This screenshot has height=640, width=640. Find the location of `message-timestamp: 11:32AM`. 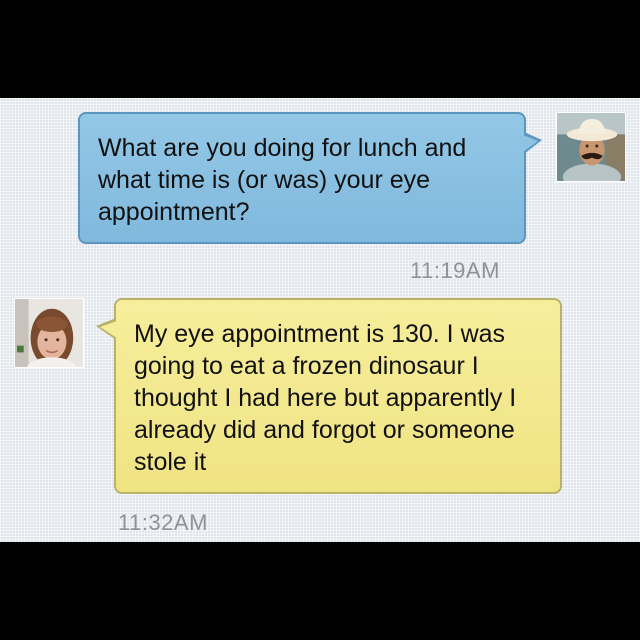

message-timestamp: 11:32AM is located at coordinates (163, 522).